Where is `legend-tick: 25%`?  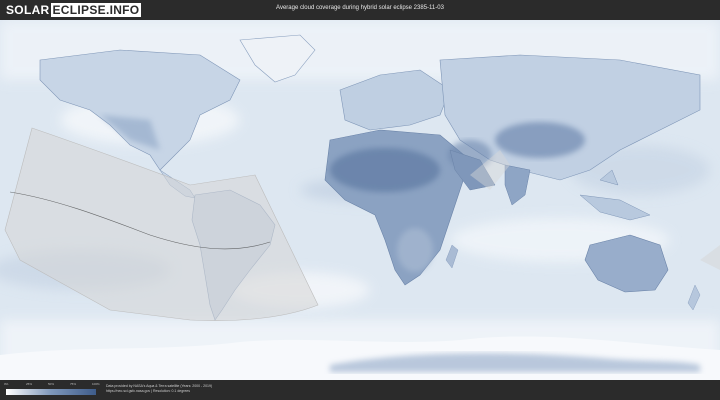 legend-tick: 25% is located at coordinates (29, 384).